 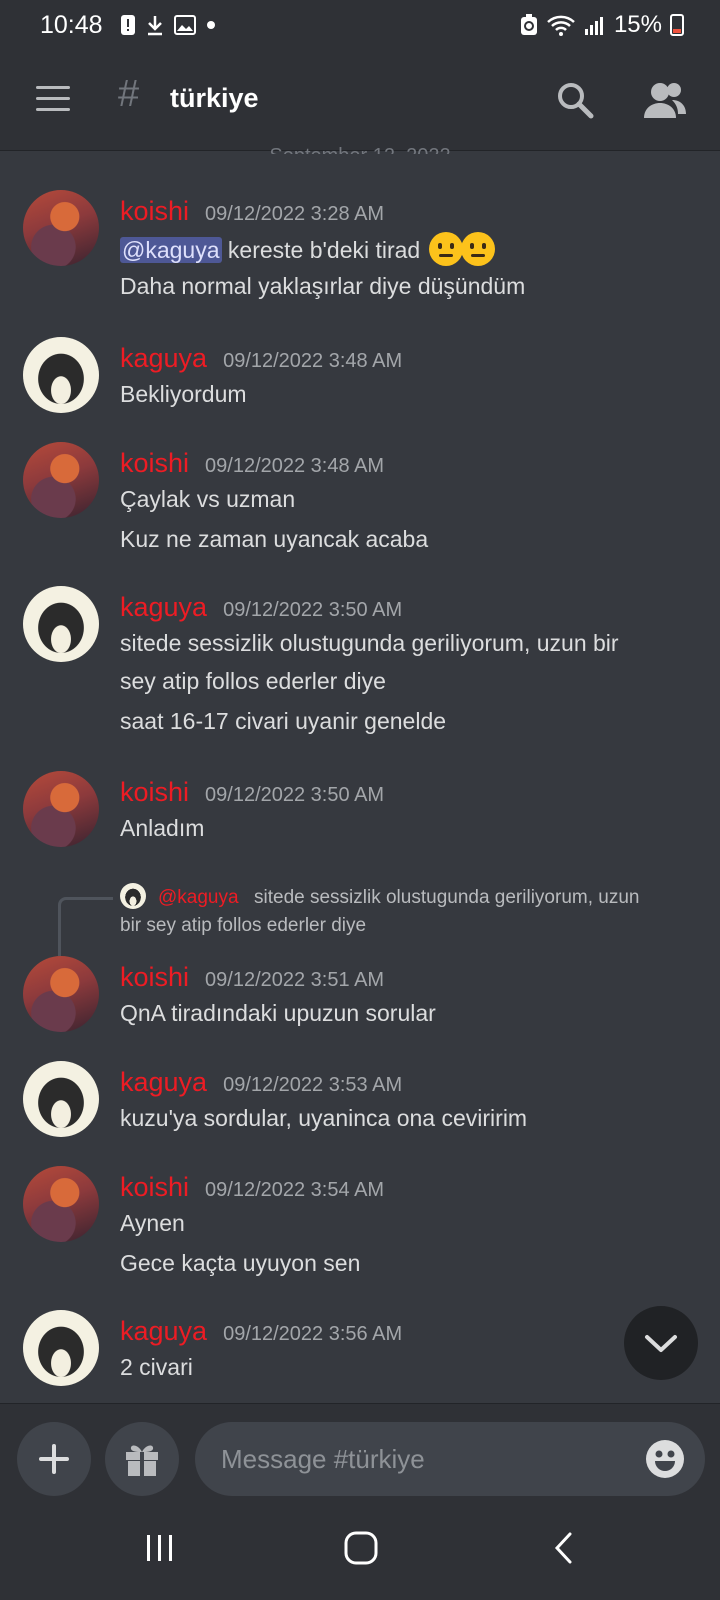 What do you see at coordinates (198, 898) in the screenshot?
I see `reply-mention: @kaguya` at bounding box center [198, 898].